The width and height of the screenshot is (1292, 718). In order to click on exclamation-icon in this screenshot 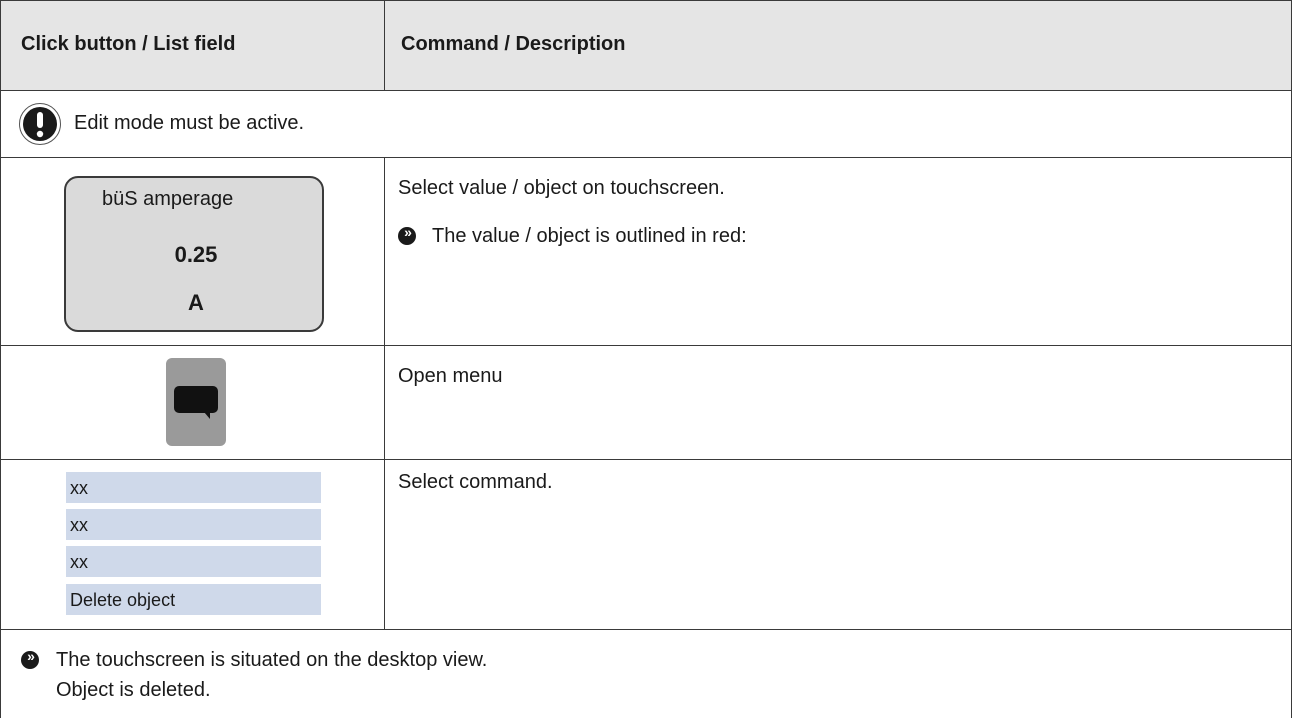, I will do `click(40, 124)`.